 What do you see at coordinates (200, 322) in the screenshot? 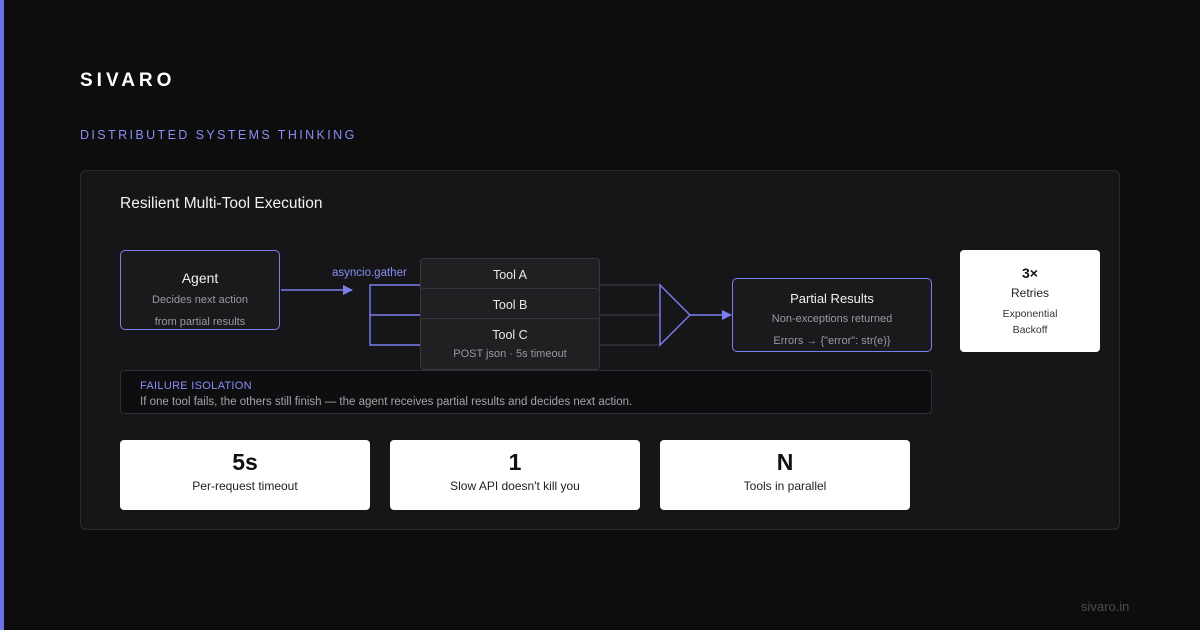
I see `agent-desc-2: from partial results` at bounding box center [200, 322].